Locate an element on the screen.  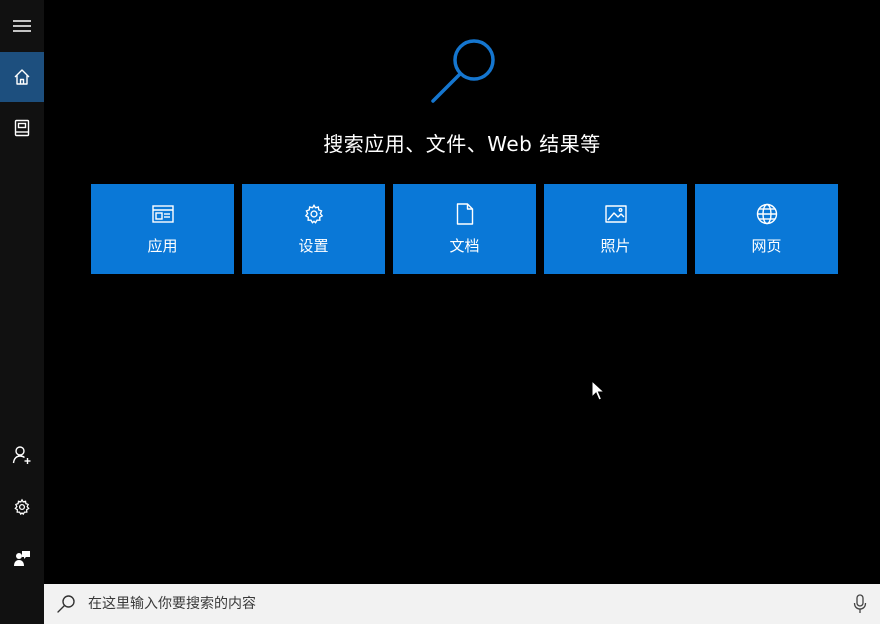
tile-settings: 设置 is located at coordinates (313, 229).